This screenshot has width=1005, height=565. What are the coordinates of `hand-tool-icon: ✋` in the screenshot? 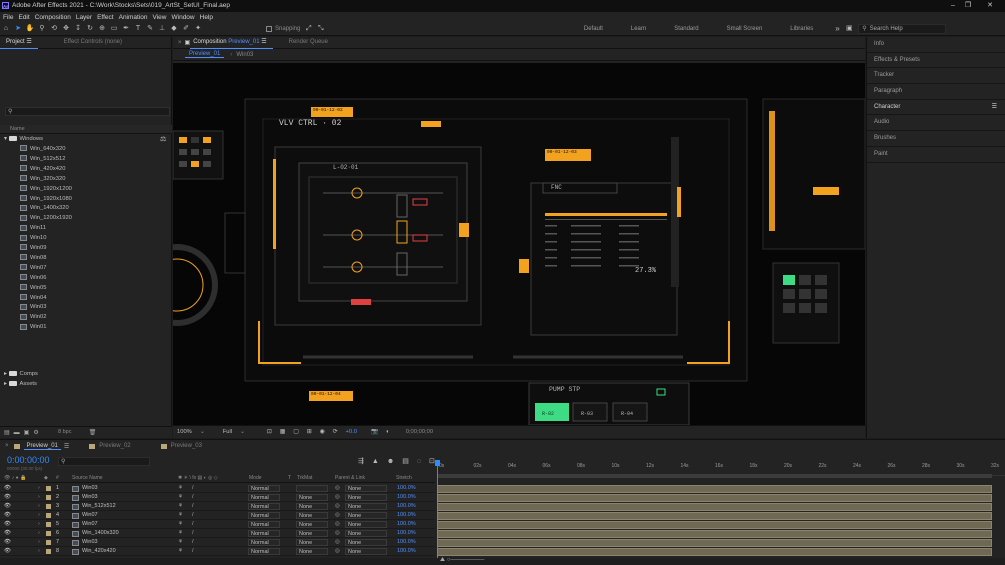 It's located at (30, 28).